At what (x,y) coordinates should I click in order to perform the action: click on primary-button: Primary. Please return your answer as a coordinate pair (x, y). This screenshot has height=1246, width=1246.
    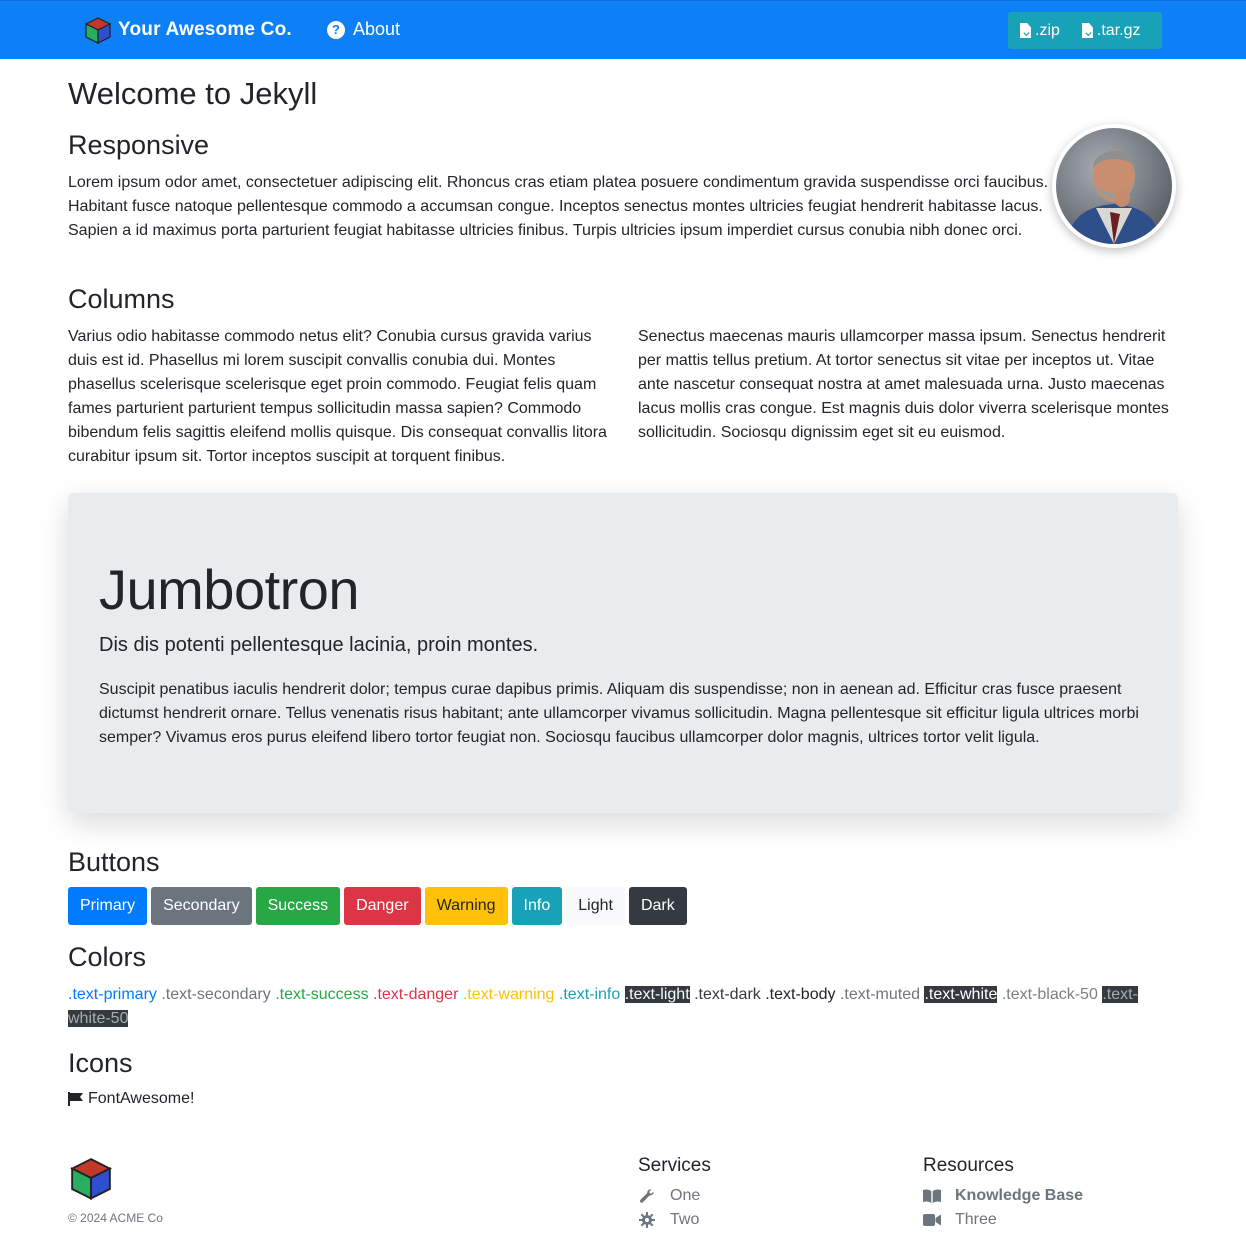
    Looking at the image, I should click on (108, 906).